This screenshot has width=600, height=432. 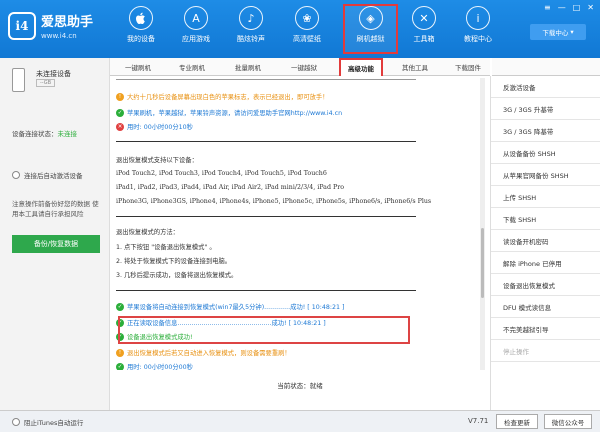 I want to click on error-icon: ✕, so click(x=120, y=126).